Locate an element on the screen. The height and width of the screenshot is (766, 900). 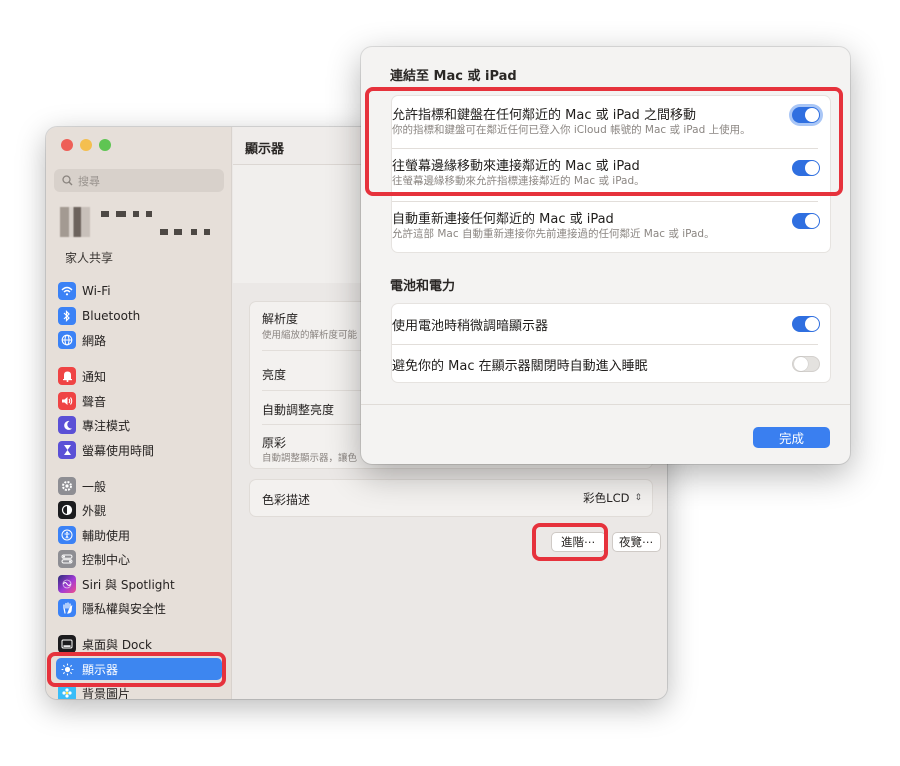
sidebar-item-label: Wi-Fi is located at coordinates (96, 291).